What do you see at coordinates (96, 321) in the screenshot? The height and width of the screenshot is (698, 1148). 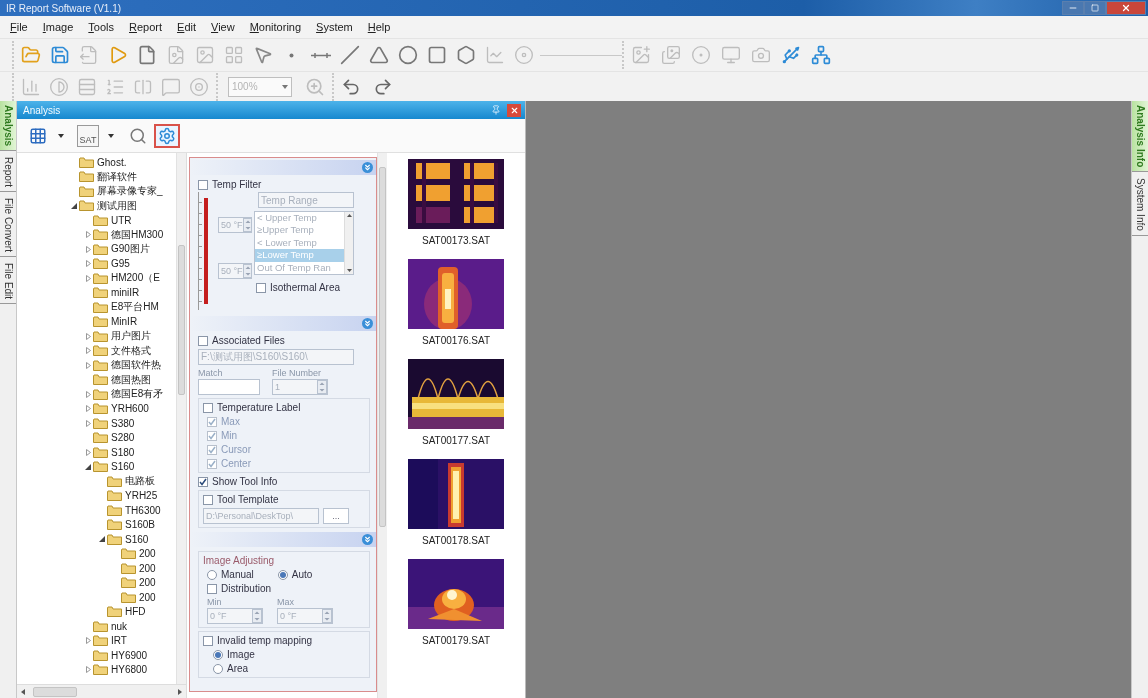 I see `tree-item: MinIR` at bounding box center [96, 321].